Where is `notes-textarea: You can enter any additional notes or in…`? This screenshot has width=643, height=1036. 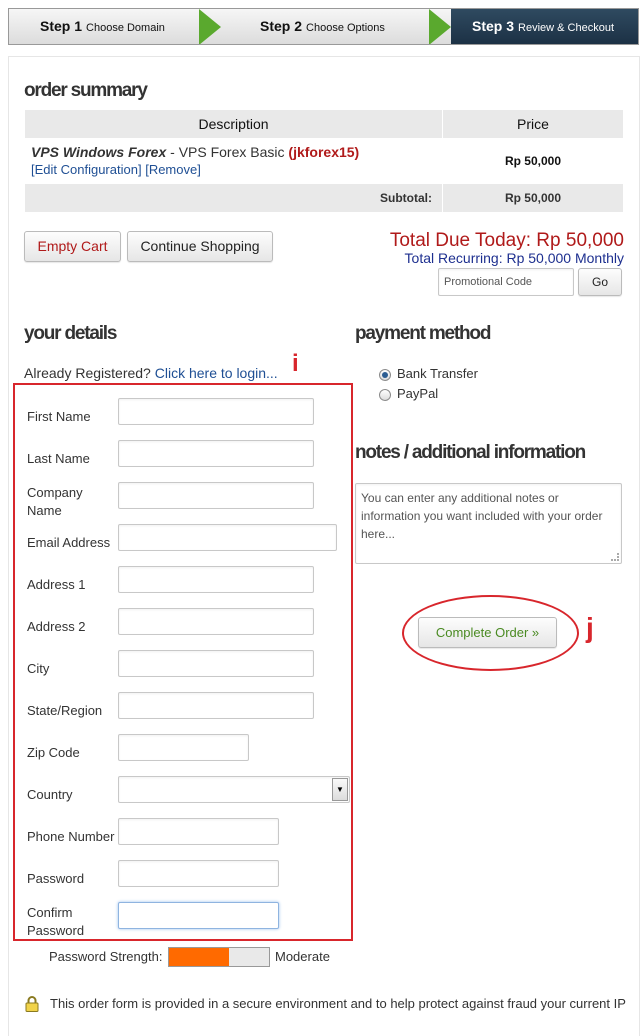 notes-textarea: You can enter any additional notes or in… is located at coordinates (488, 523).